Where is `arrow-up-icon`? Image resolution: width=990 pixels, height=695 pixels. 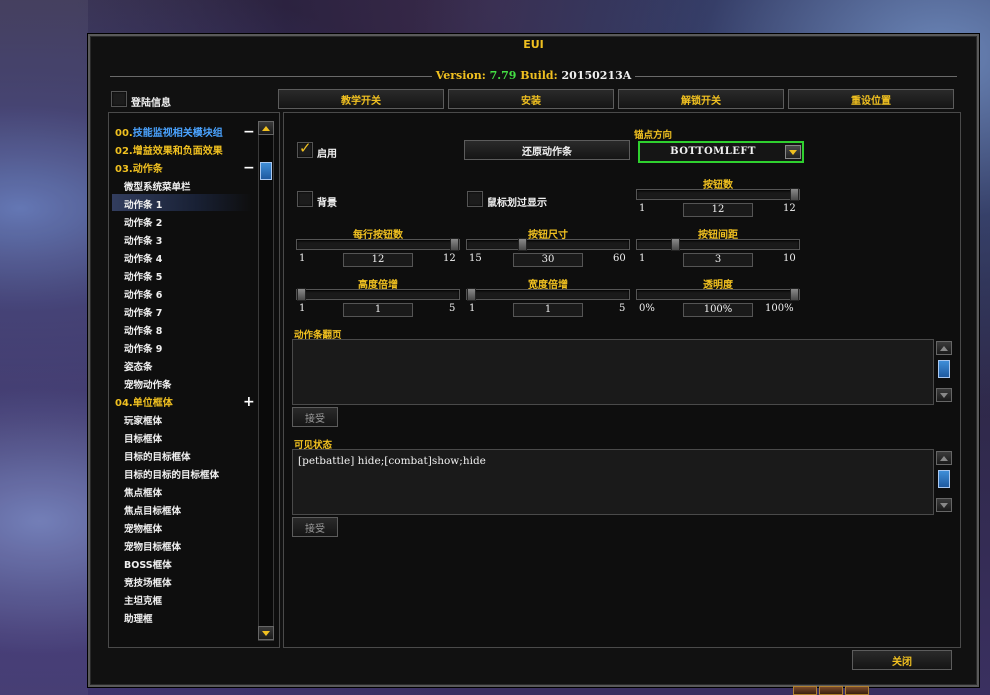 arrow-up-icon is located at coordinates (944, 348).